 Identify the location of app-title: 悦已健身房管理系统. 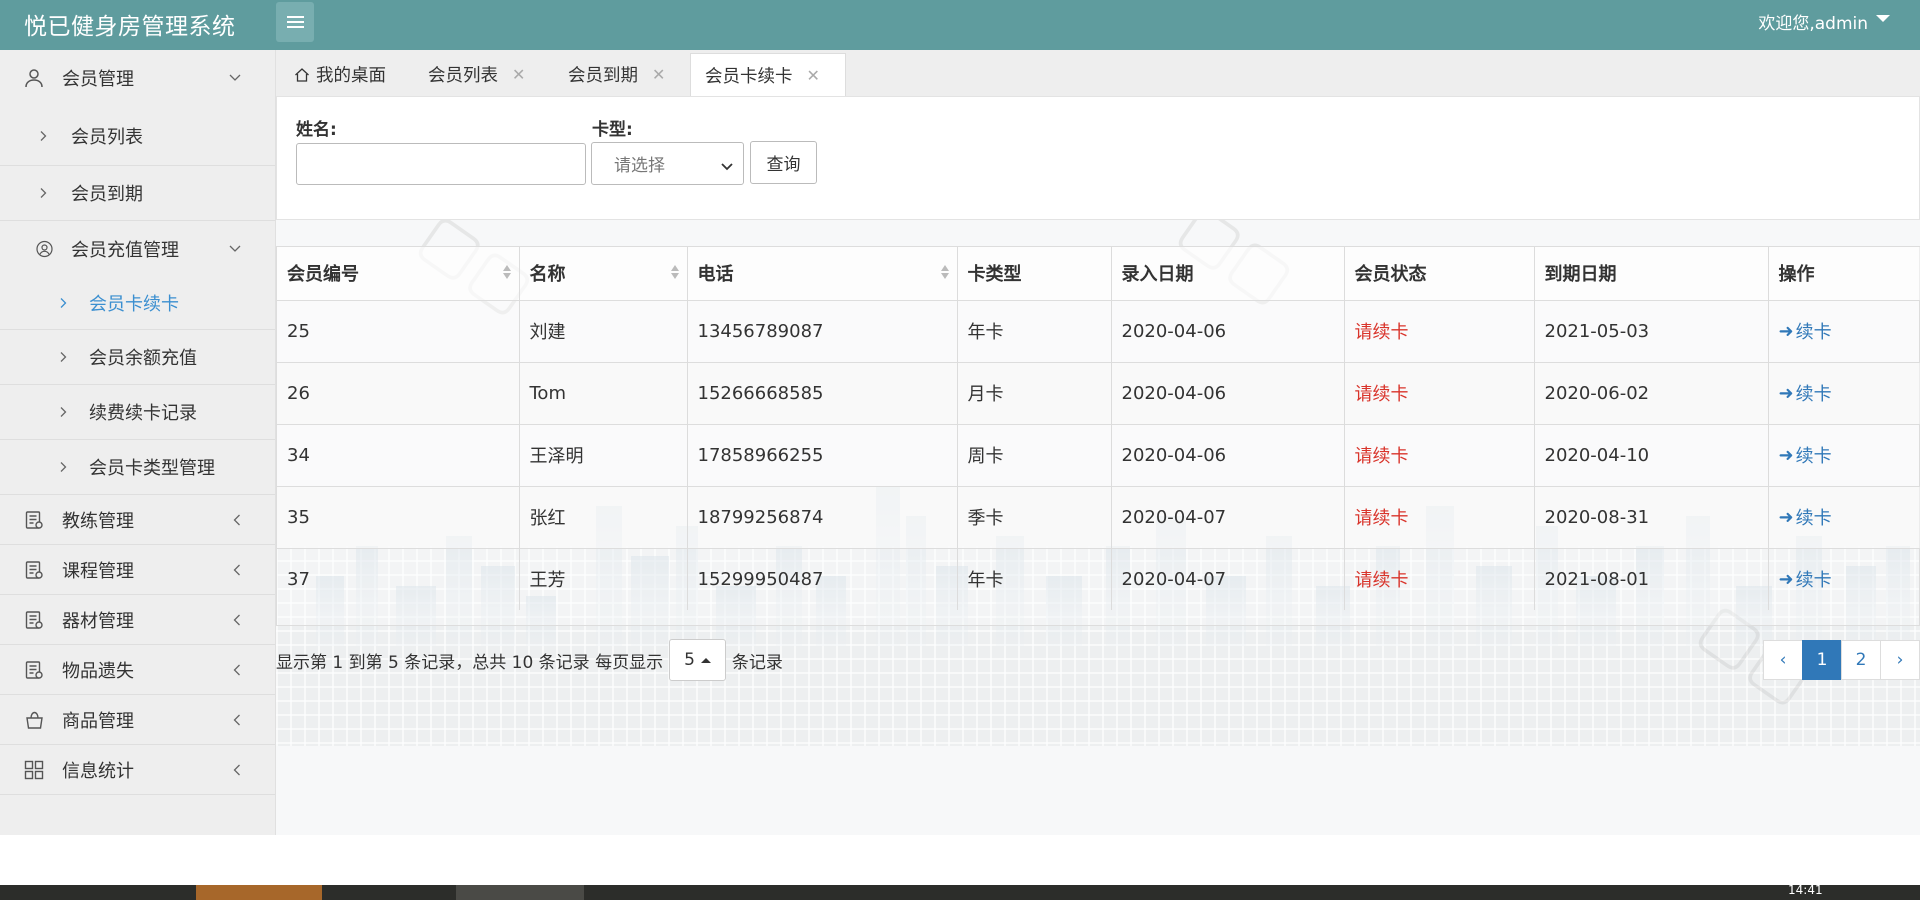
(130, 27).